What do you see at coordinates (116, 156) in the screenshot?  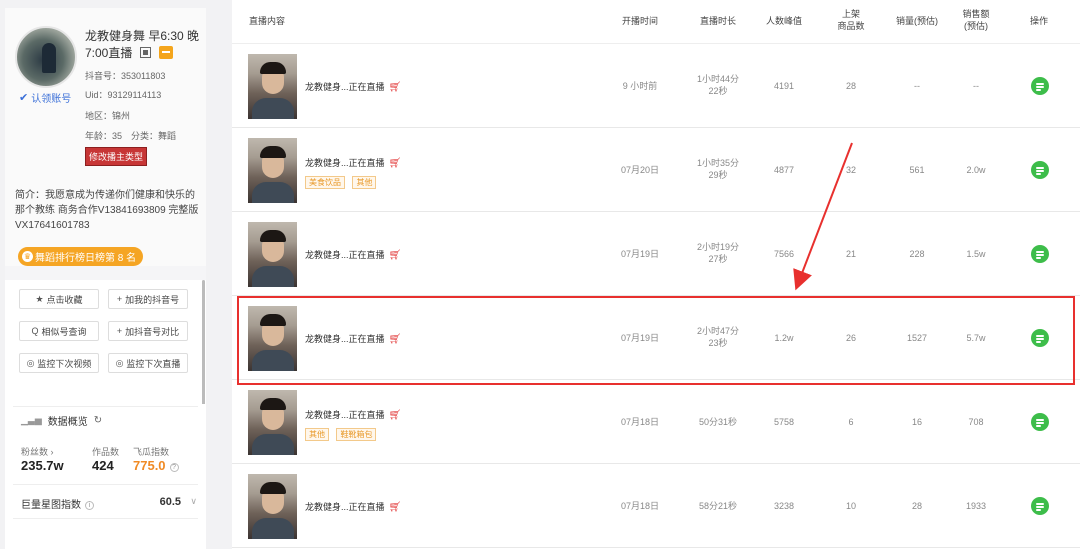 I see `modify-type-button: 修改播主类型` at bounding box center [116, 156].